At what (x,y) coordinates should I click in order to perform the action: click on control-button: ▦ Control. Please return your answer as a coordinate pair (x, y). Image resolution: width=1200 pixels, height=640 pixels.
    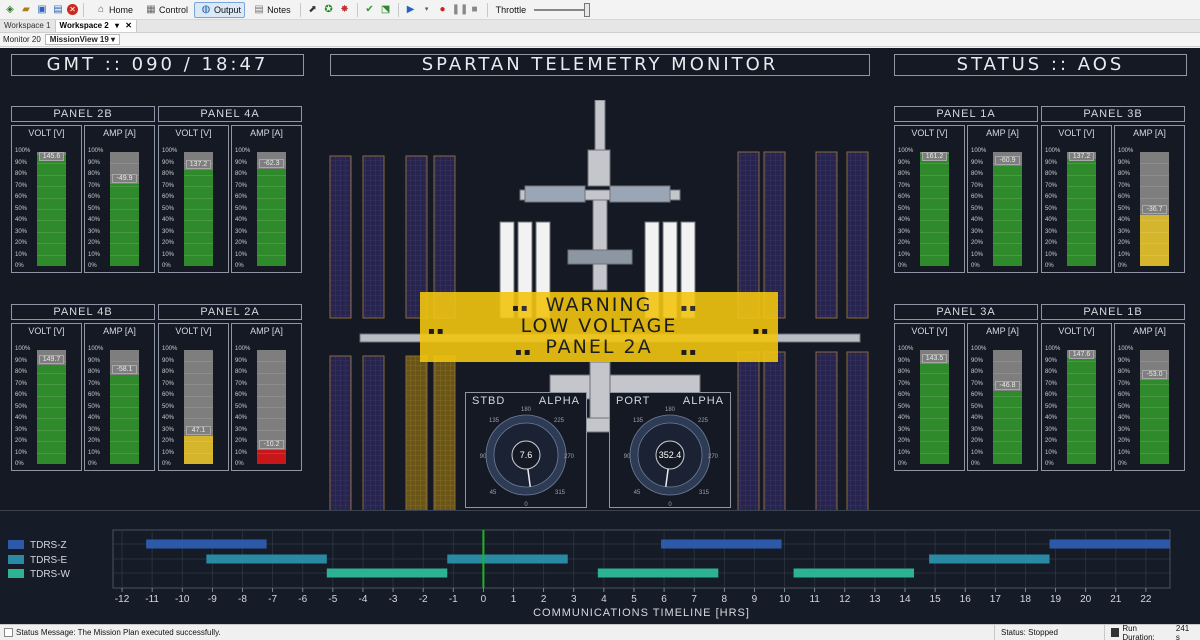
    Looking at the image, I should click on (165, 10).